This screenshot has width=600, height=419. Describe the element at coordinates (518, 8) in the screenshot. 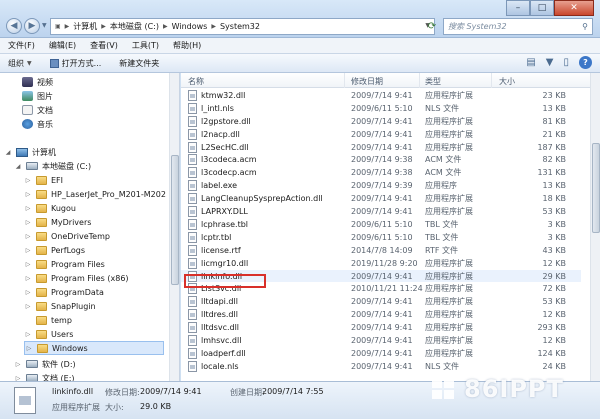

I see `minimize-icon: –` at that location.